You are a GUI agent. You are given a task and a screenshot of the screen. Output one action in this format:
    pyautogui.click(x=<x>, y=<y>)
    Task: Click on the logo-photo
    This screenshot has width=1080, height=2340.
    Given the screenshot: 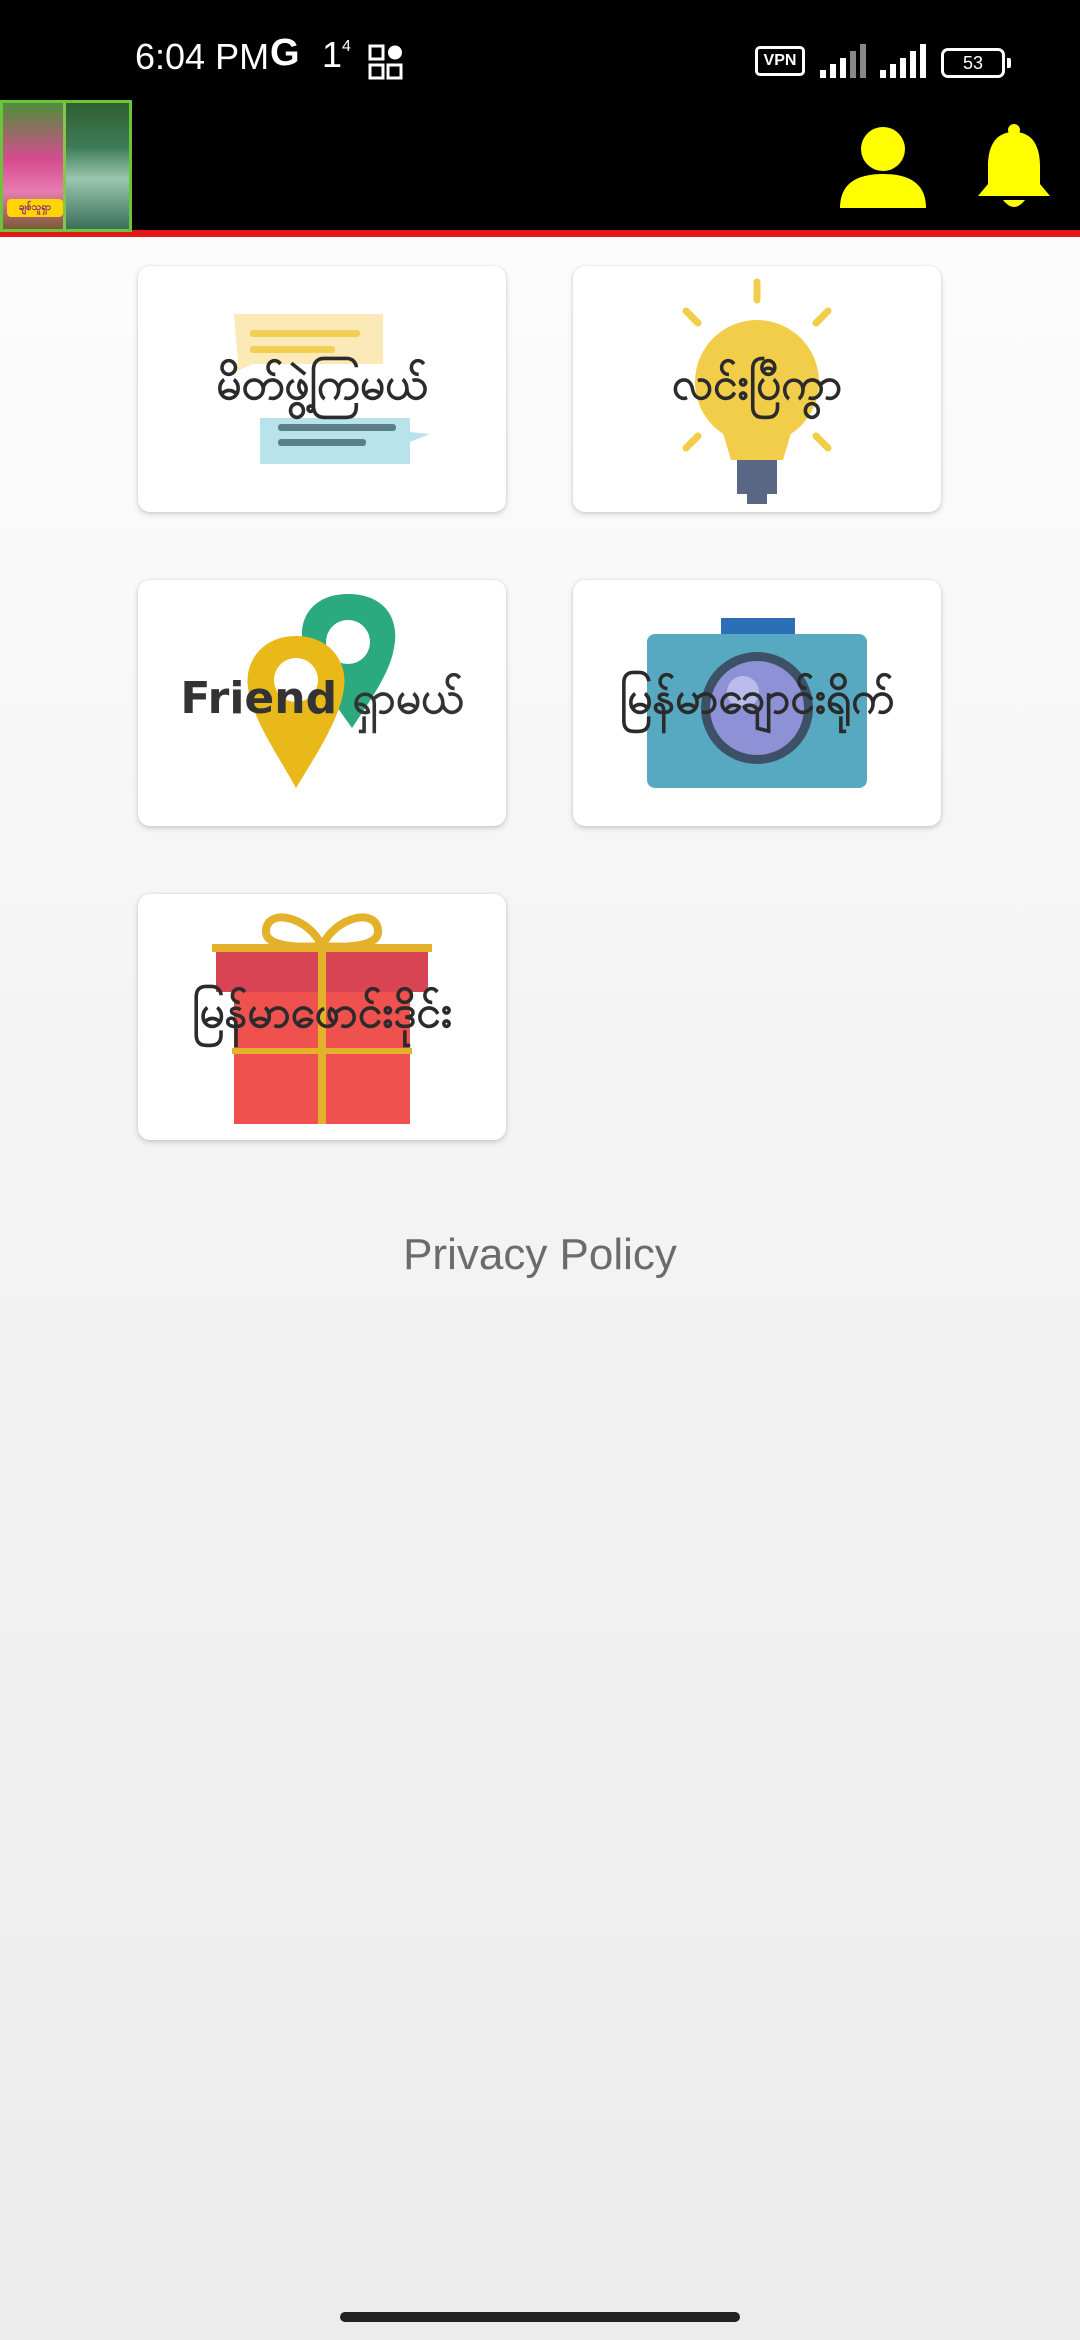 What is the action you would take?
    pyautogui.click(x=97, y=166)
    